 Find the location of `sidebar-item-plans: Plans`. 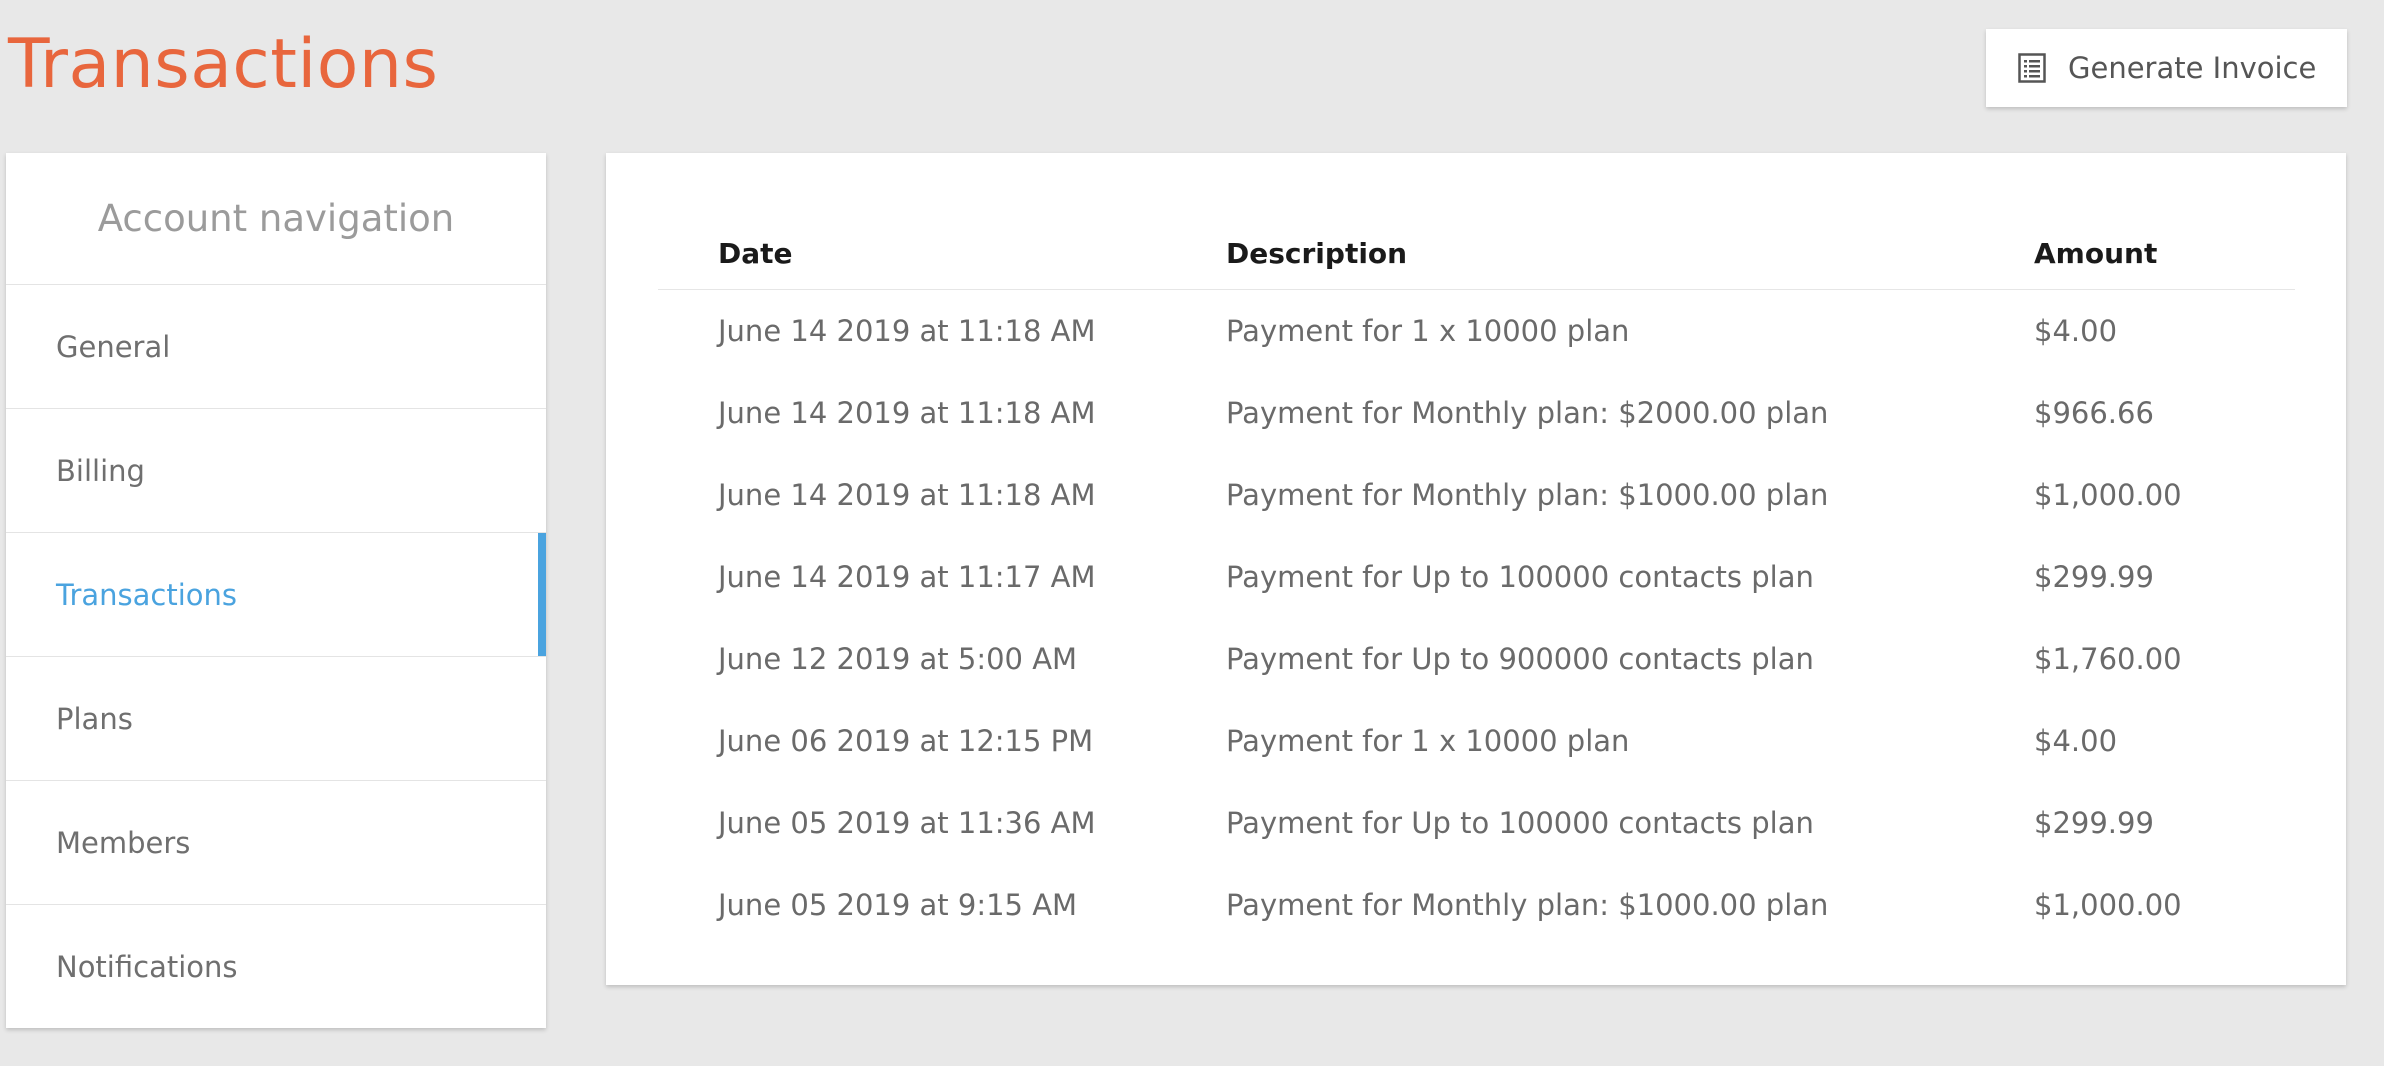

sidebar-item-plans: Plans is located at coordinates (276, 719).